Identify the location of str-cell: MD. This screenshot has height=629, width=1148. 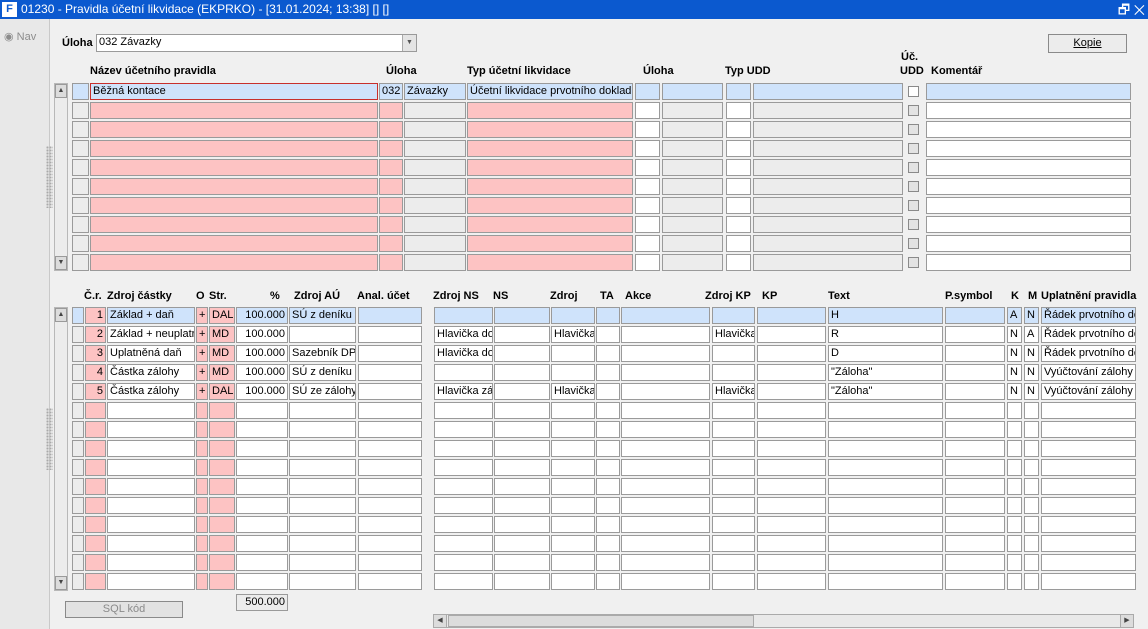
(222, 353).